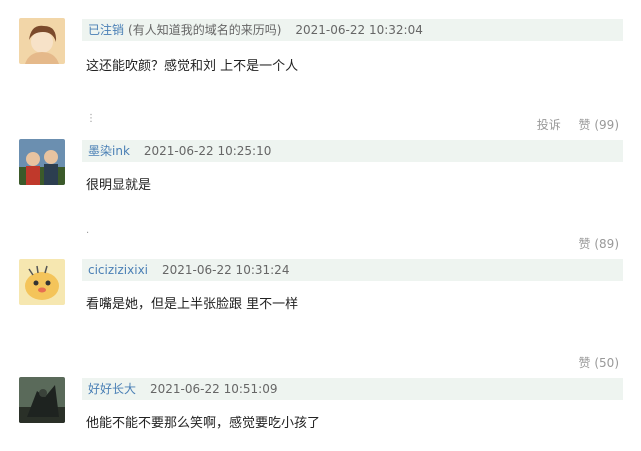  What do you see at coordinates (119, 185) in the screenshot?
I see `comment-text: 很明显就是` at bounding box center [119, 185].